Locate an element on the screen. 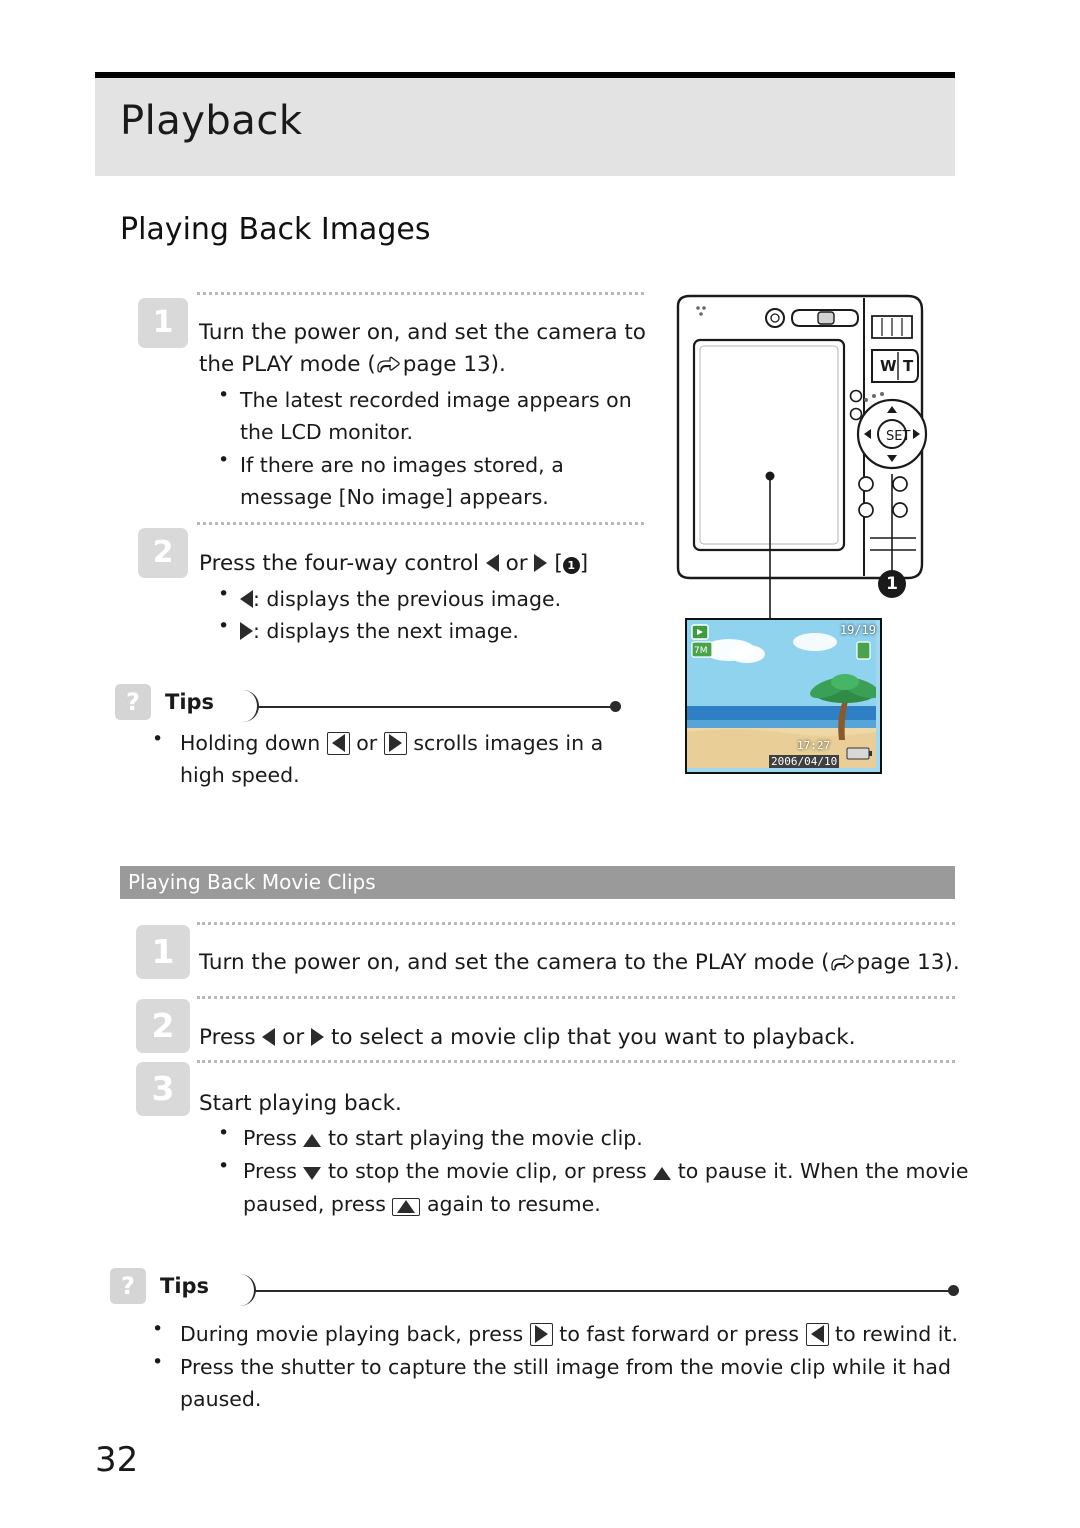 This screenshot has height=1528, width=1080. movie-step-3-bullet-1: Press to start playing the movie clip. is located at coordinates (603, 1138).